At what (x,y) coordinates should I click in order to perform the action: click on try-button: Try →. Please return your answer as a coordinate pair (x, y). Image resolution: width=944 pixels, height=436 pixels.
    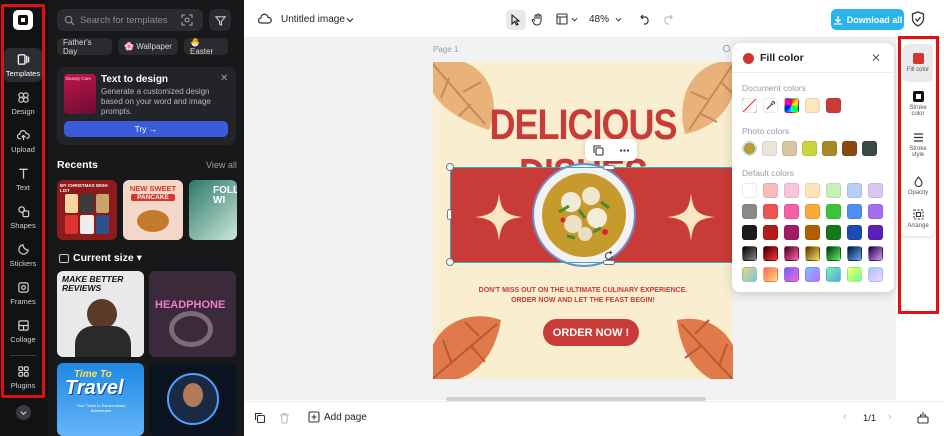
    Looking at the image, I should click on (146, 129).